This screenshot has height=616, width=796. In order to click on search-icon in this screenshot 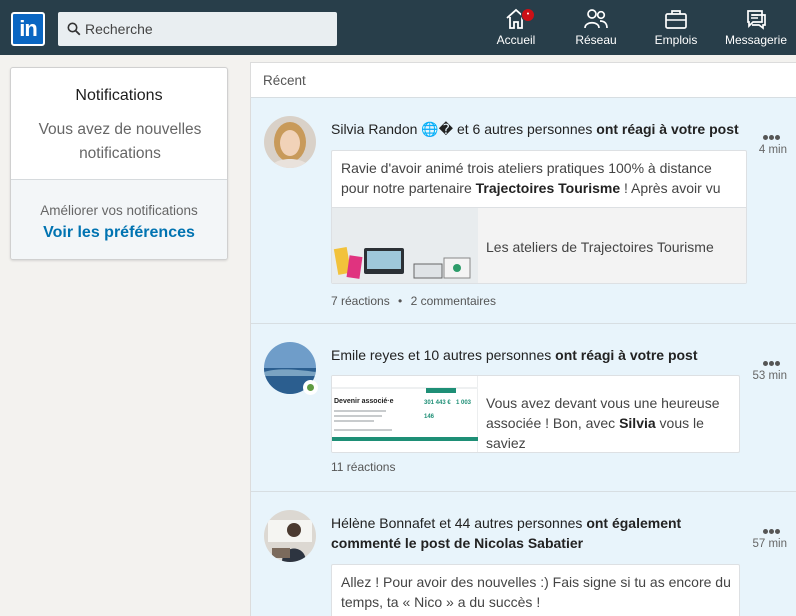, I will do `click(74, 29)`.